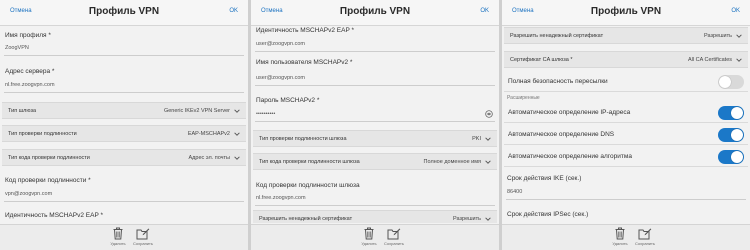  I want to click on auth-id-field: vpn@zoogvpn.com, so click(28, 194).